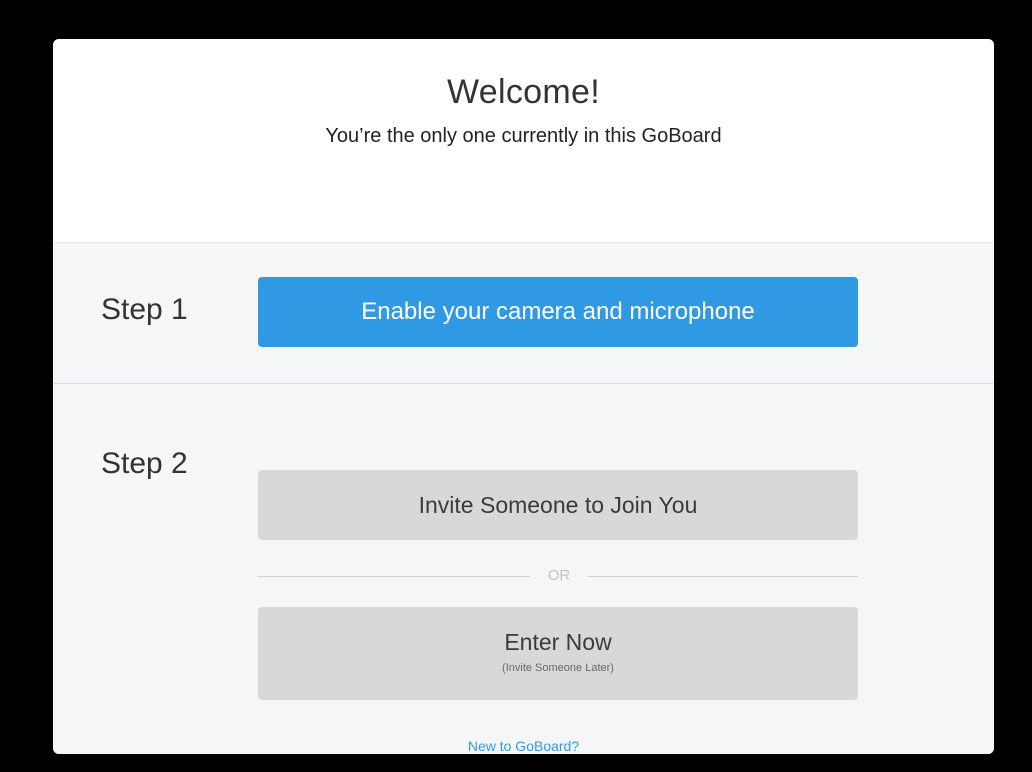 The width and height of the screenshot is (1032, 772). Describe the element at coordinates (558, 312) in the screenshot. I see `enable-camera-microphone-button: Enable your camera and microphone` at that location.